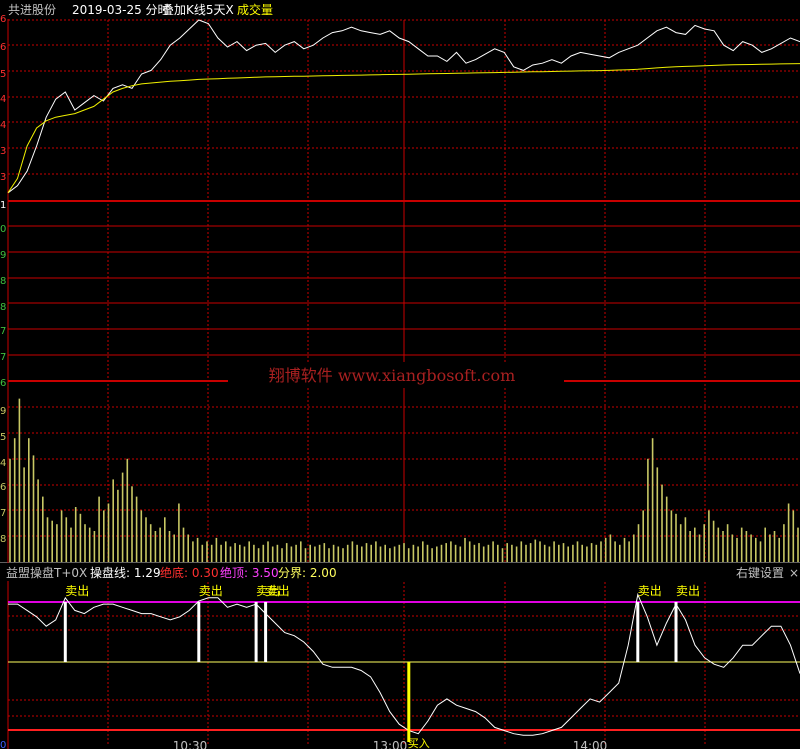 Image resolution: width=800 pixels, height=749 pixels. I want to click on time-tick: 10:30, so click(190, 744).